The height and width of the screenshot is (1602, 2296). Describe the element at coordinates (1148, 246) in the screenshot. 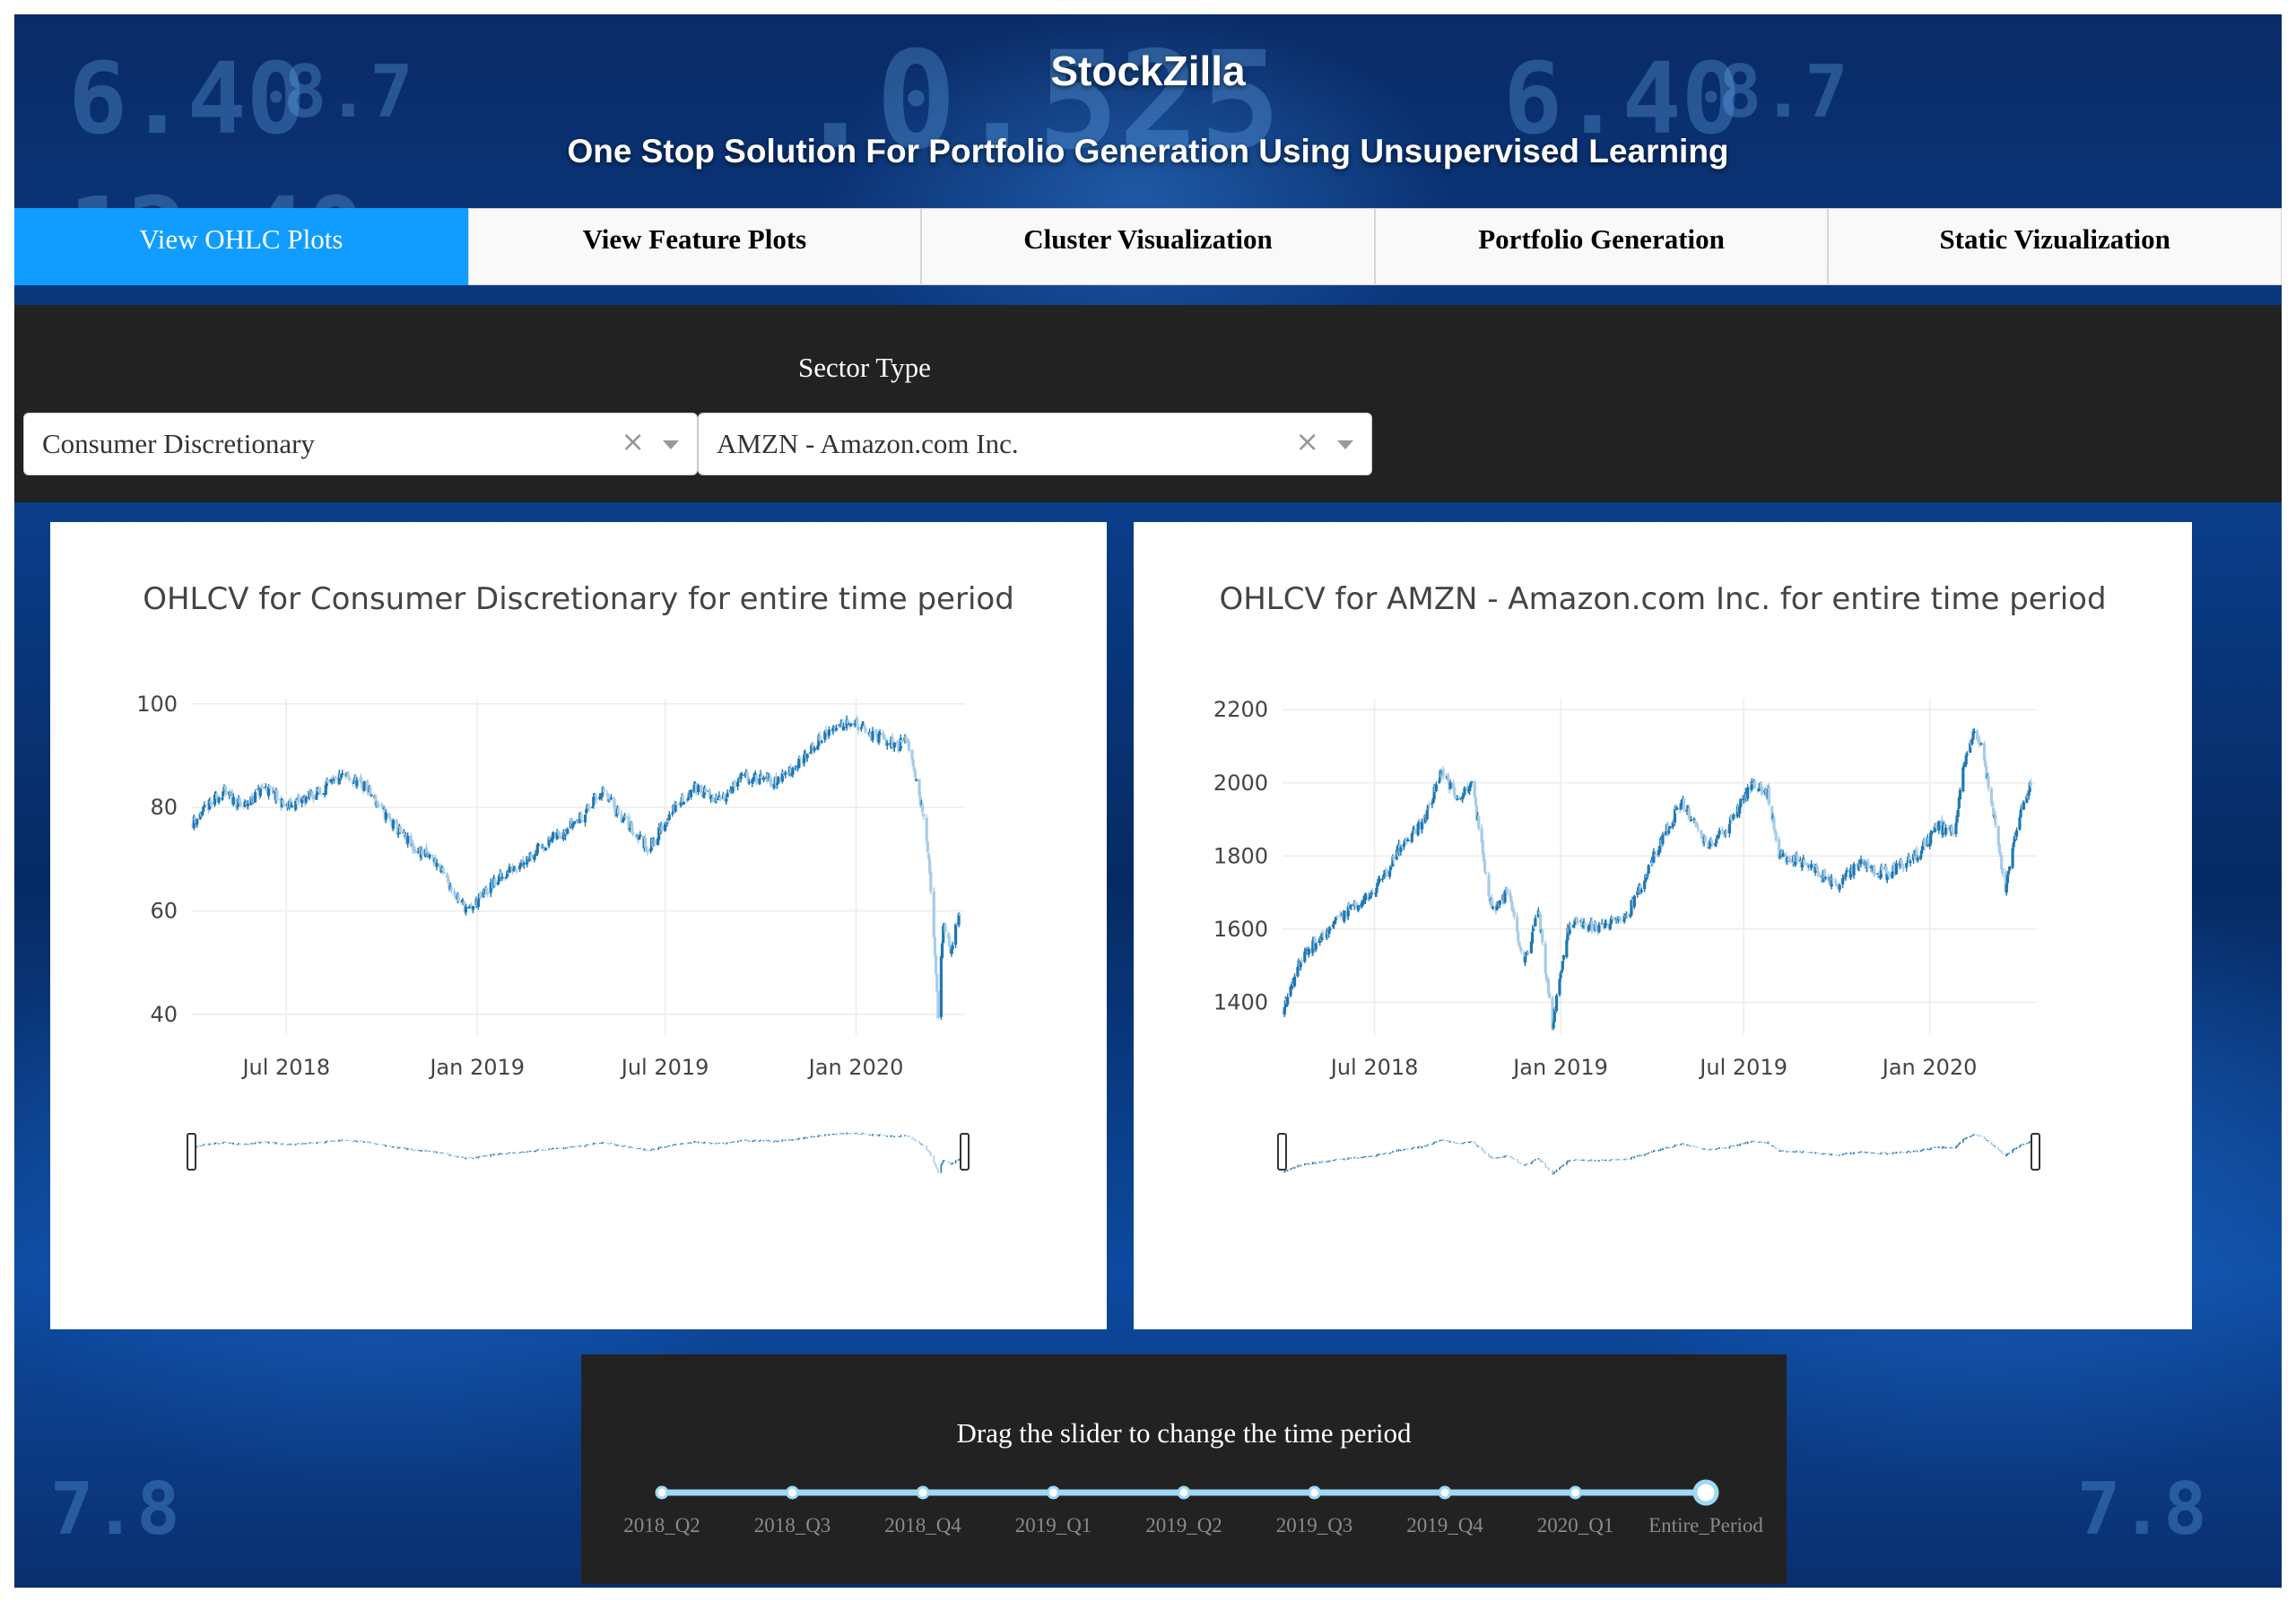

I see `tab-cluster-visualization: Cluster Visualization` at that location.